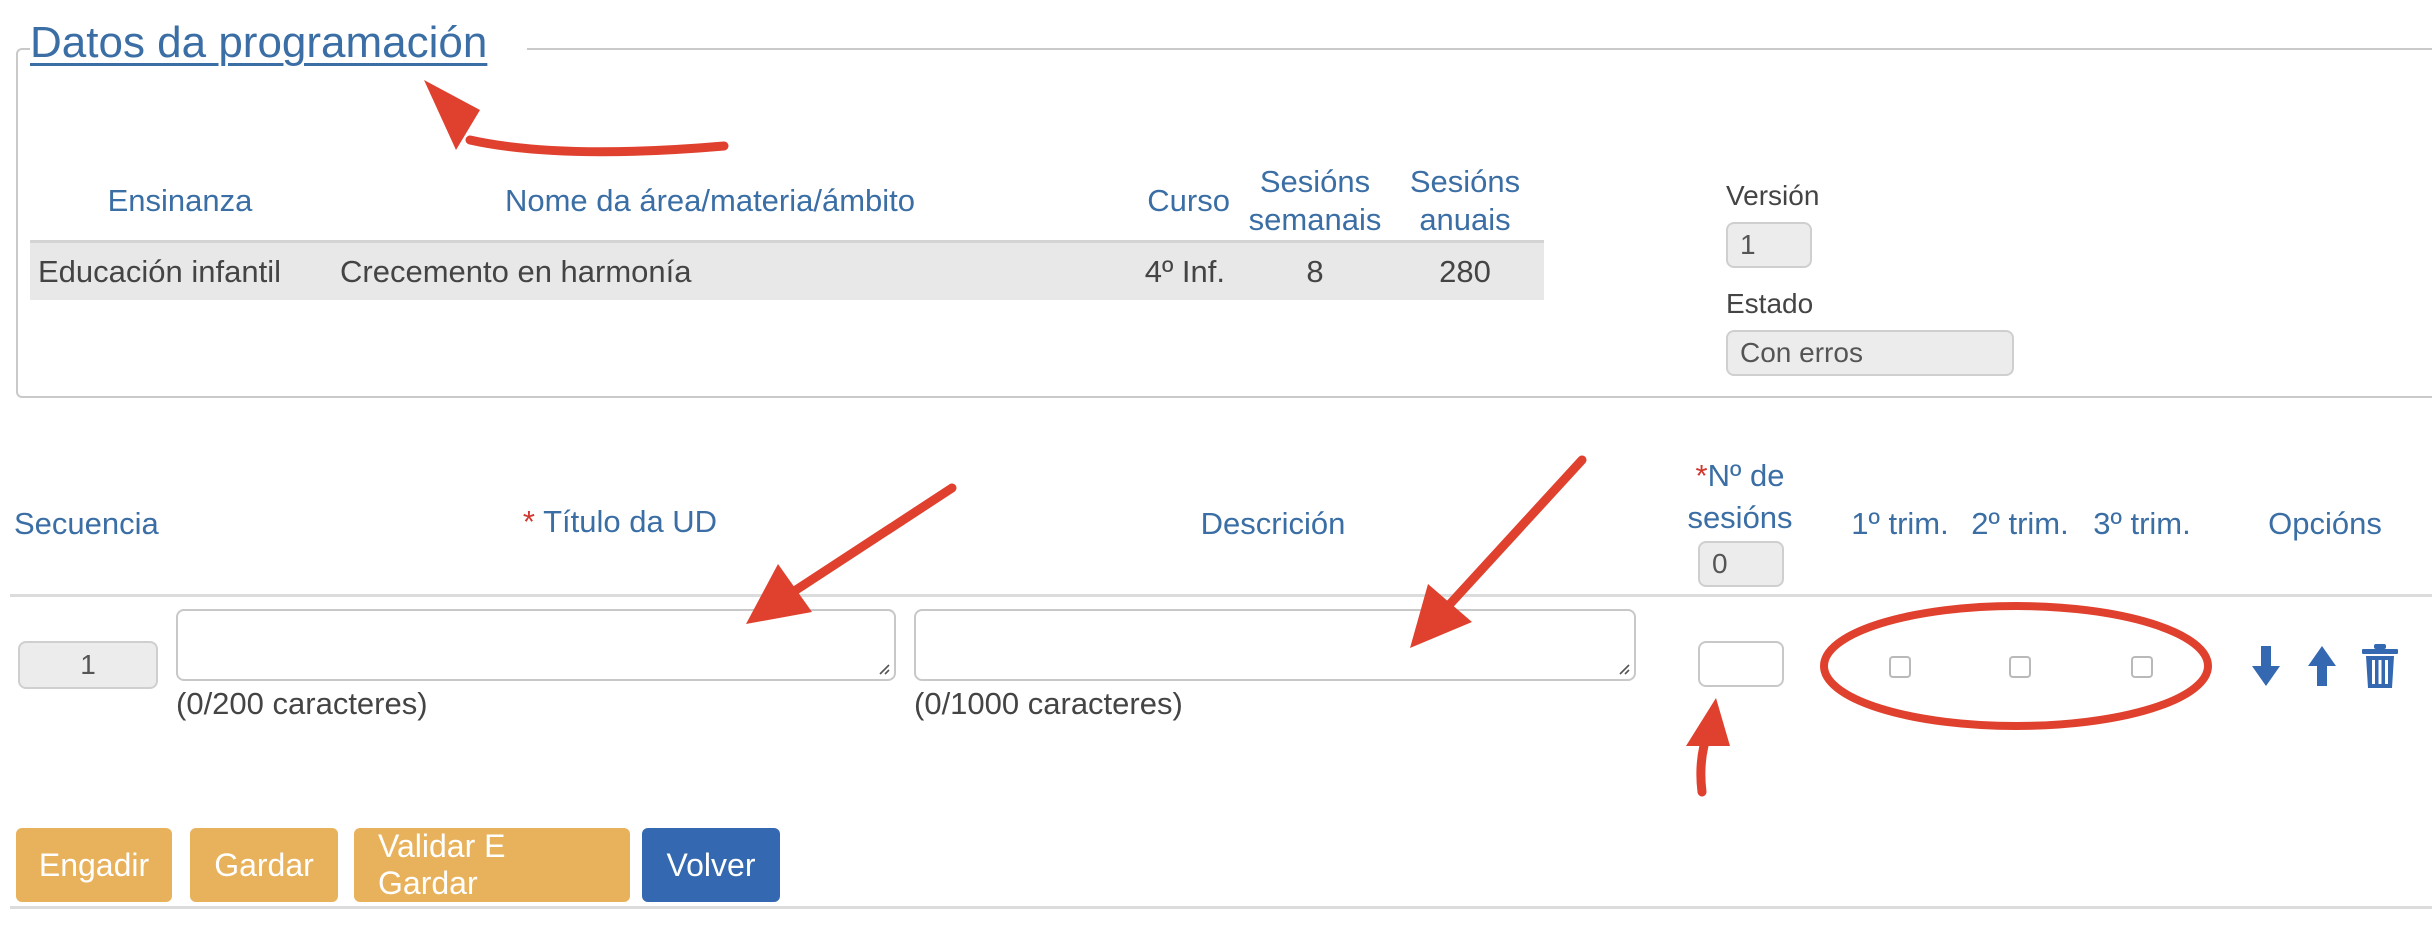  Describe the element at coordinates (1221, 907) in the screenshot. I see `footer-separator` at that location.